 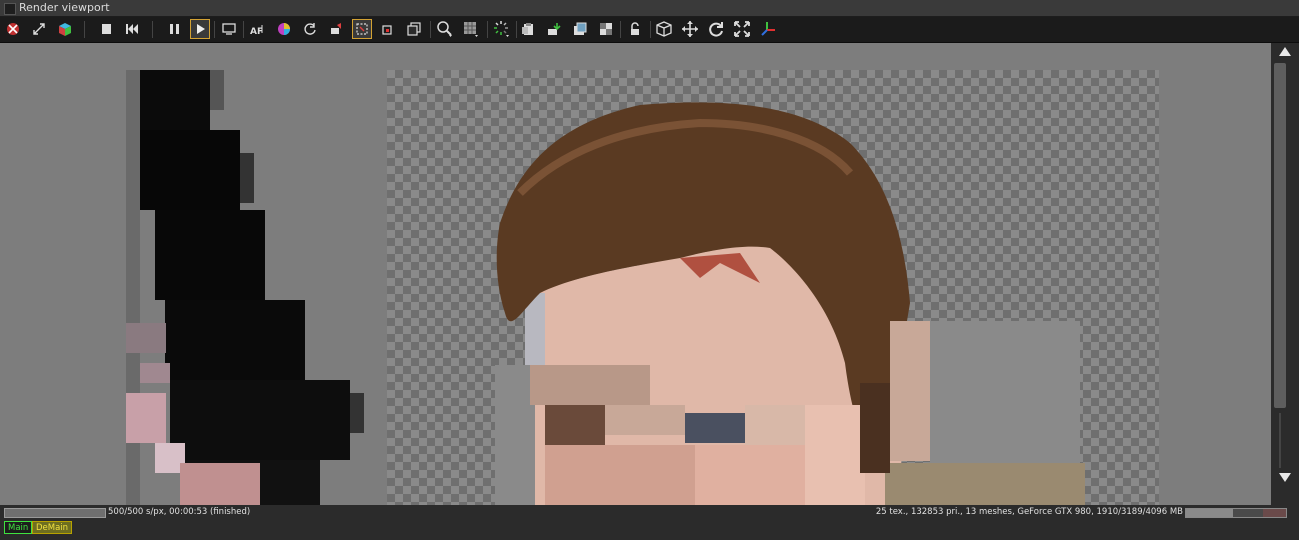 I want to click on scroll-down-icon, so click(x=1285, y=477).